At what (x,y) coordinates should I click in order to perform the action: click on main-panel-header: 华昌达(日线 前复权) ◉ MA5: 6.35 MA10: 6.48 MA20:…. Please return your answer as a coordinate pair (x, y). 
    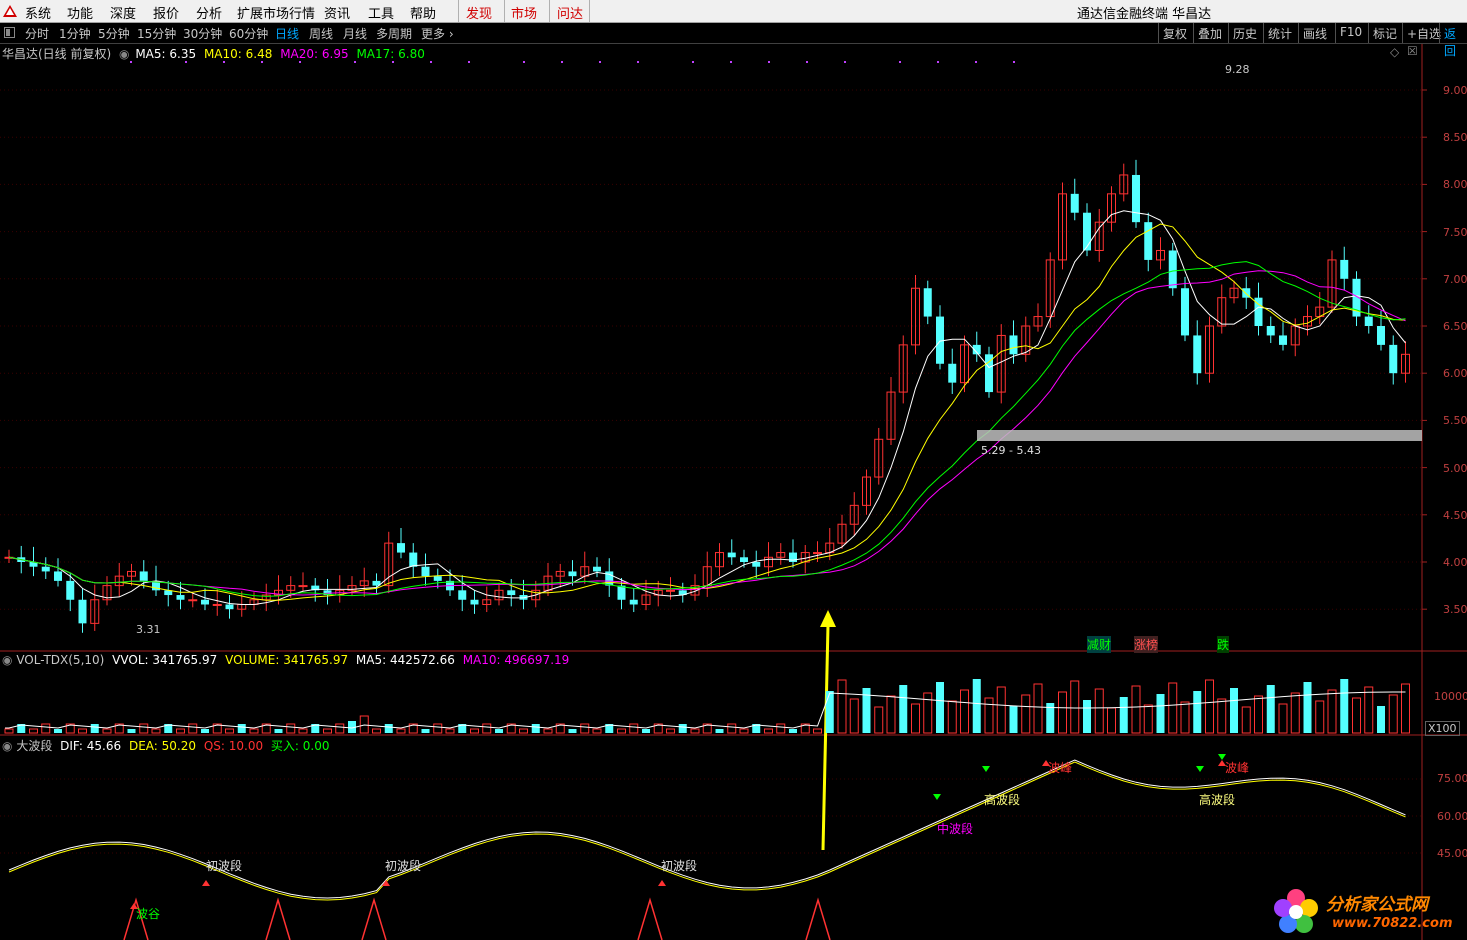
    Looking at the image, I should click on (213, 53).